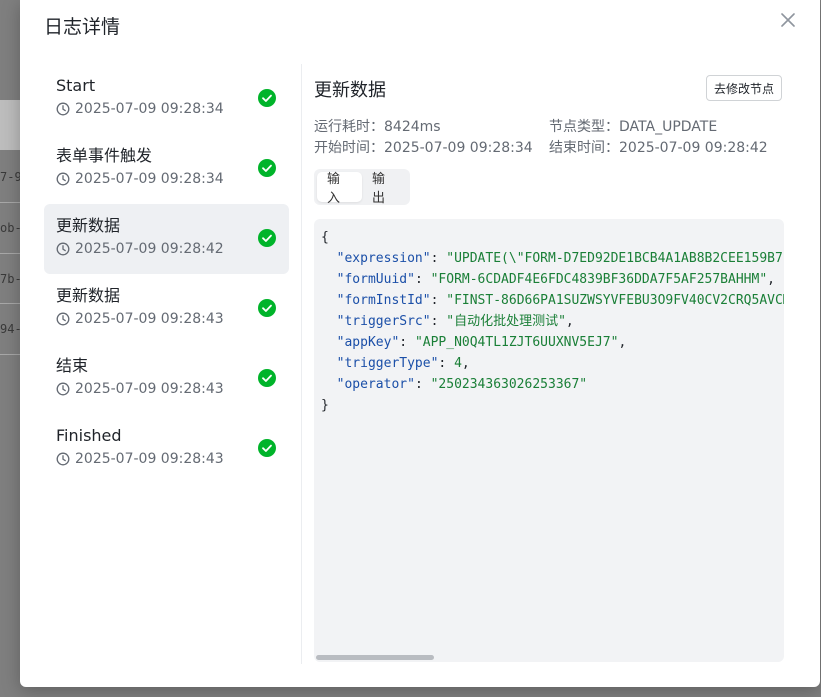  What do you see at coordinates (384, 189) in the screenshot?
I see `tab-output: 输出` at bounding box center [384, 189].